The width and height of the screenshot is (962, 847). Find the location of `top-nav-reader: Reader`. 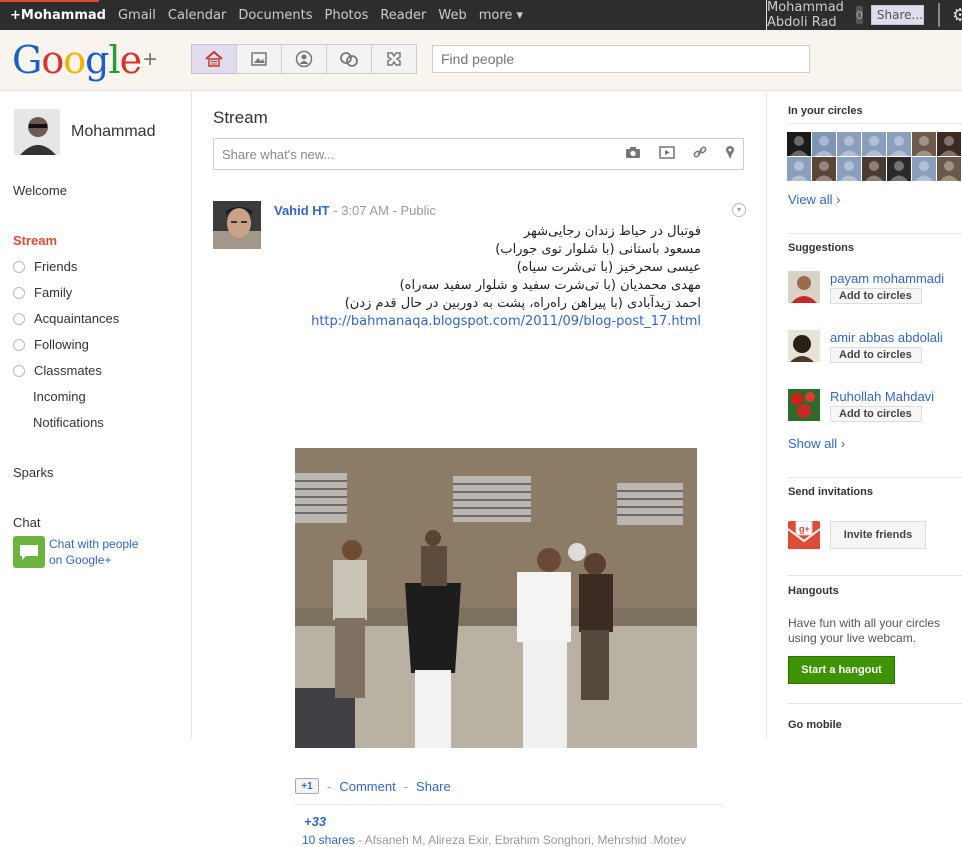

top-nav-reader: Reader is located at coordinates (403, 15).